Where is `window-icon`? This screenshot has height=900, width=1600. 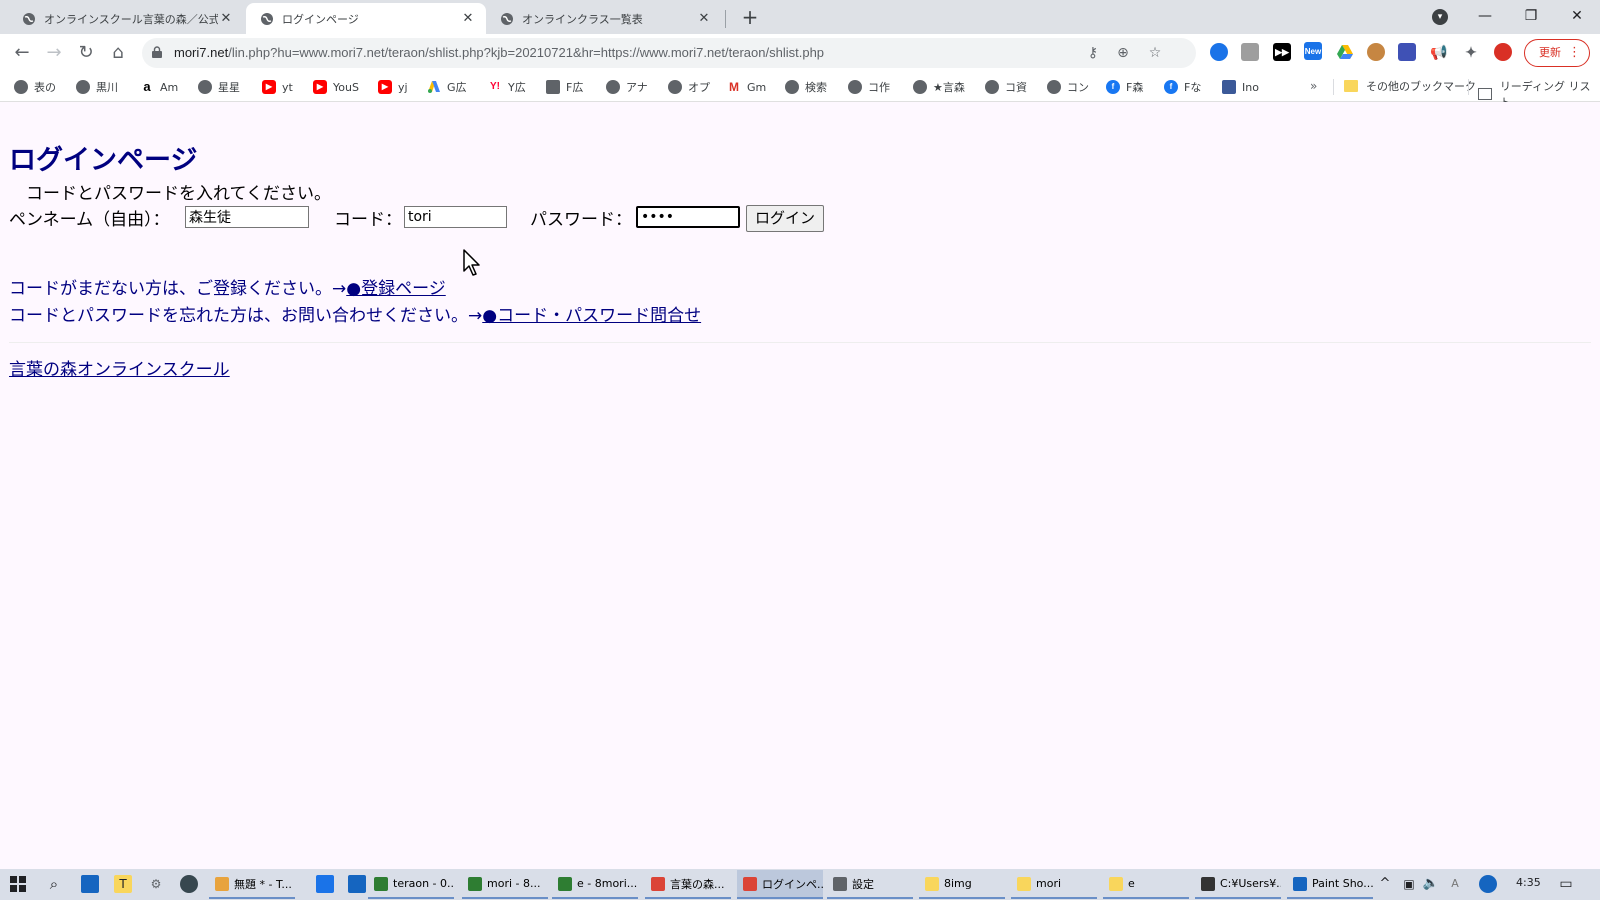
window-icon is located at coordinates (357, 884).